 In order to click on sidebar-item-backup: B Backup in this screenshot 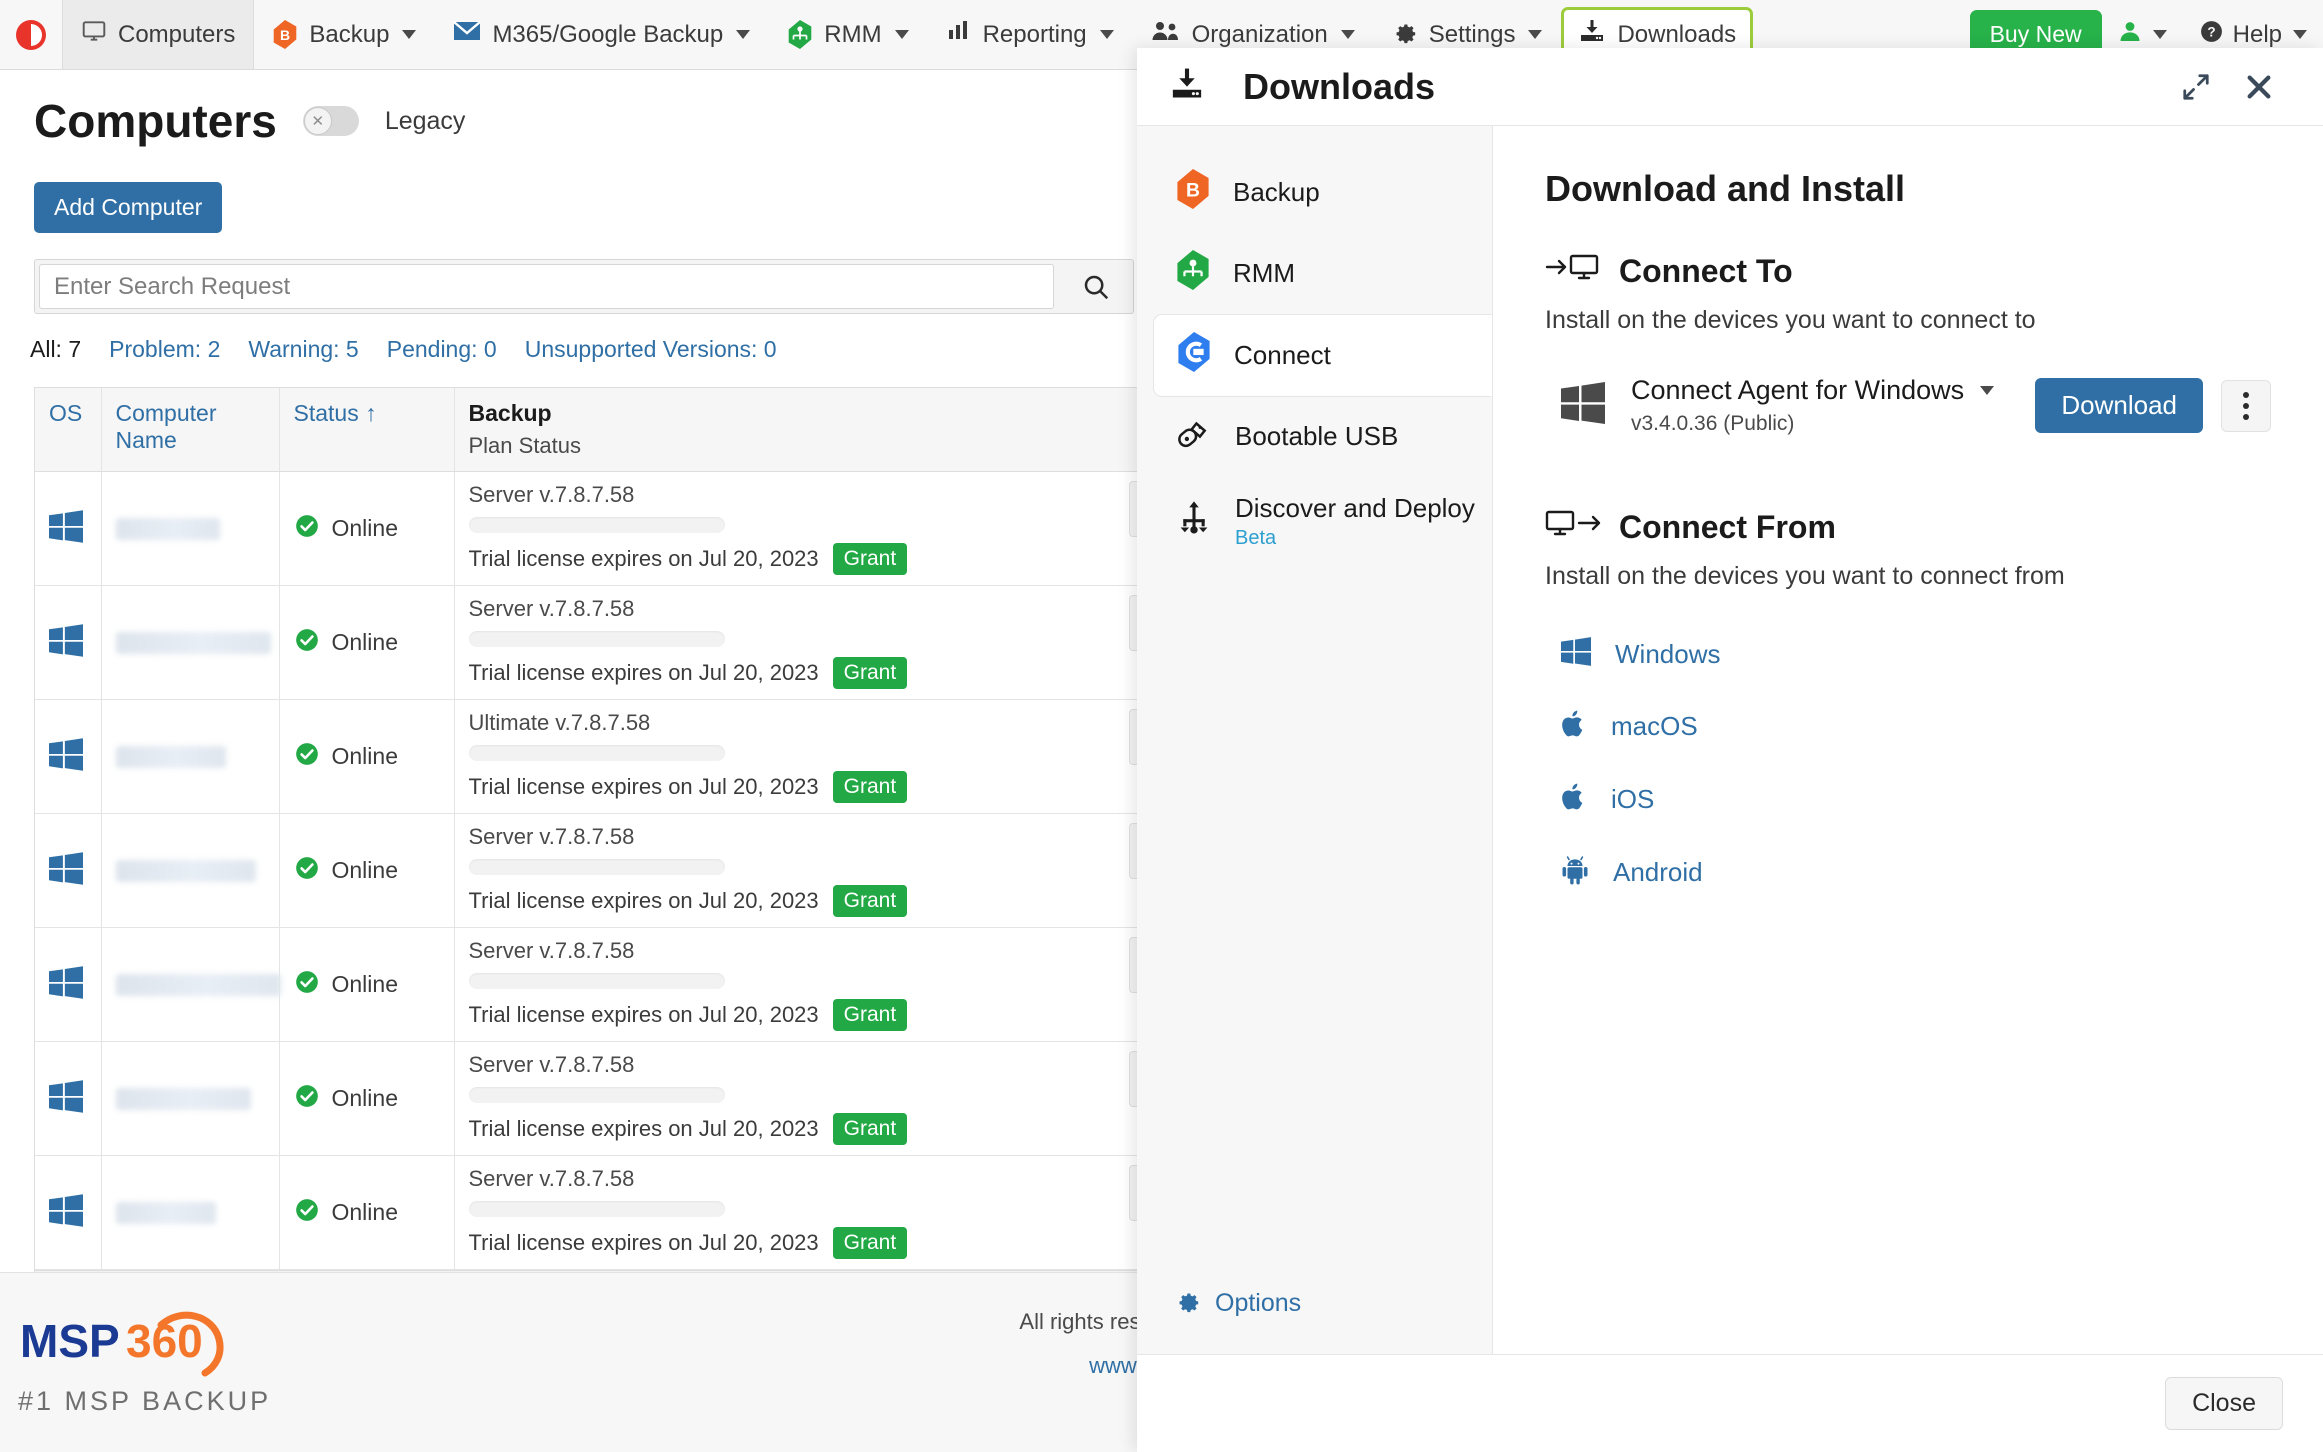, I will do `click(1314, 192)`.